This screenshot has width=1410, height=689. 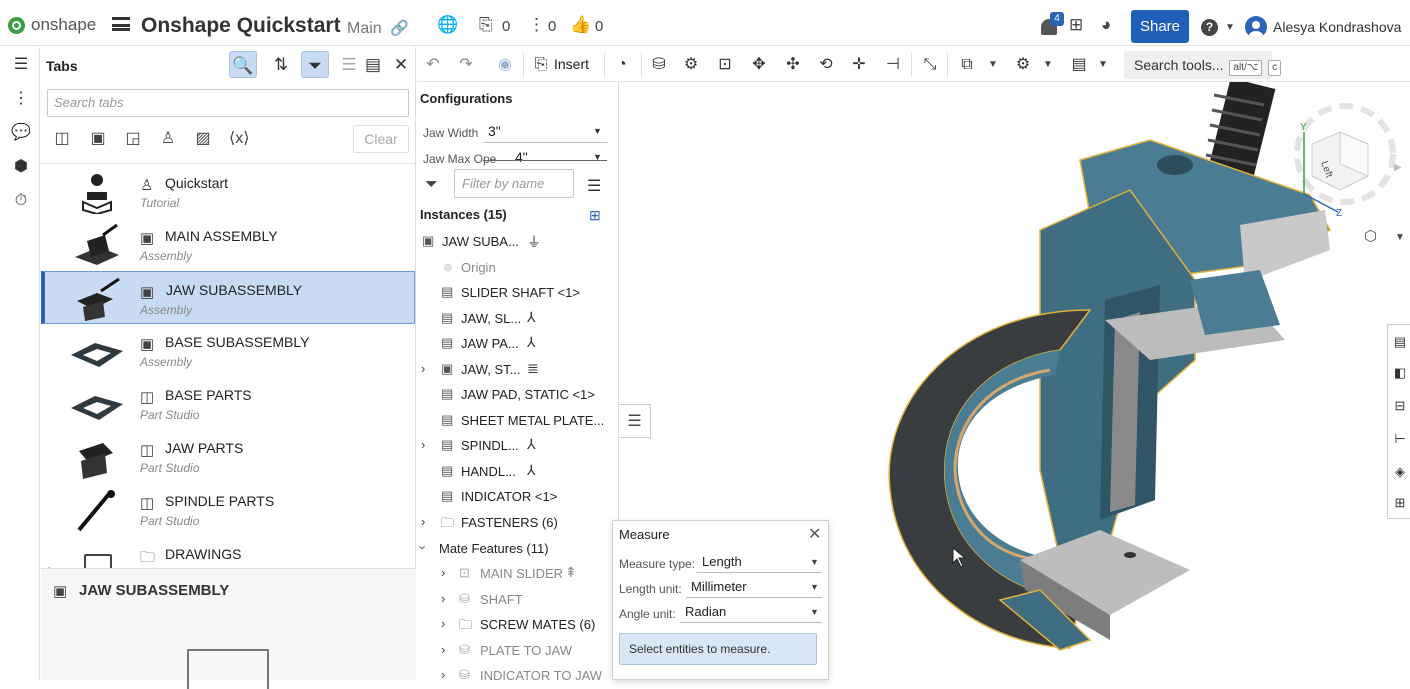 I want to click on tree-row: ▤ HANDL... ⅄, so click(x=517, y=471).